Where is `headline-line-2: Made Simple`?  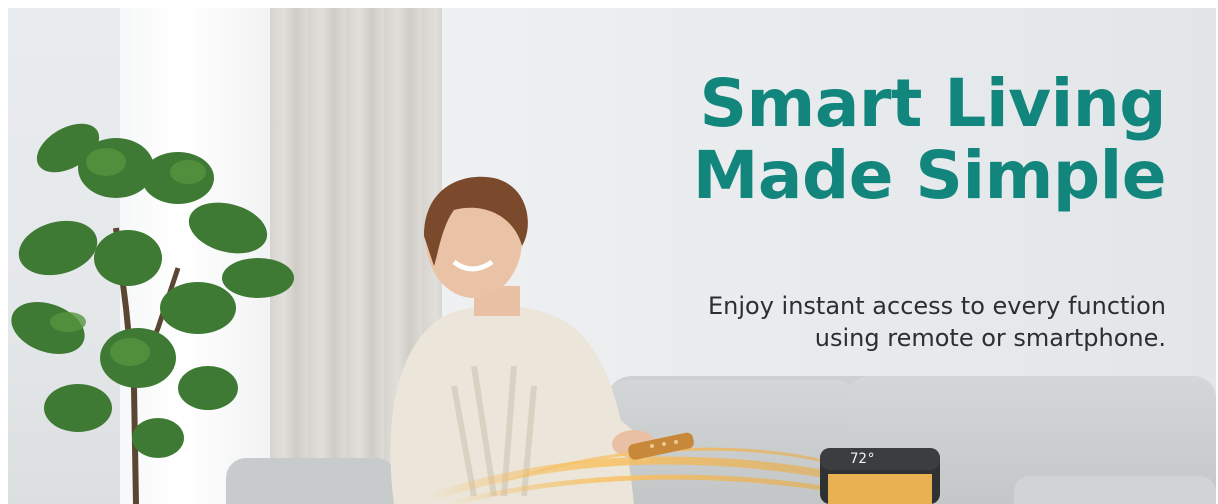
headline-line-2: Made Simple is located at coordinates (929, 175).